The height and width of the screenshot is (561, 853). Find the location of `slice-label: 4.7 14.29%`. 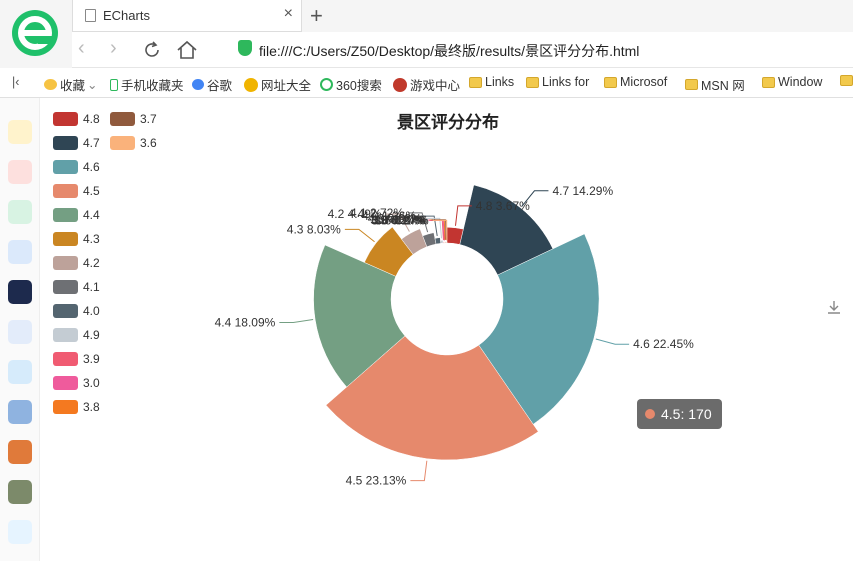

slice-label: 4.7 14.29% is located at coordinates (582, 191).